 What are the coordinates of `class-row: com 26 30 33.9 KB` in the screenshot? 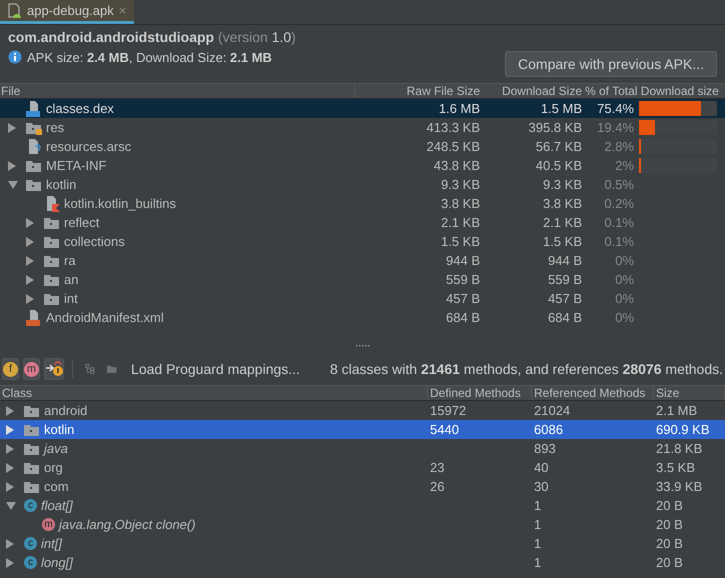 It's located at (362, 486).